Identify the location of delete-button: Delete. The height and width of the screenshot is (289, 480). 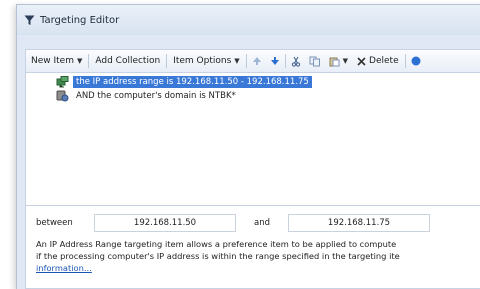
(378, 61).